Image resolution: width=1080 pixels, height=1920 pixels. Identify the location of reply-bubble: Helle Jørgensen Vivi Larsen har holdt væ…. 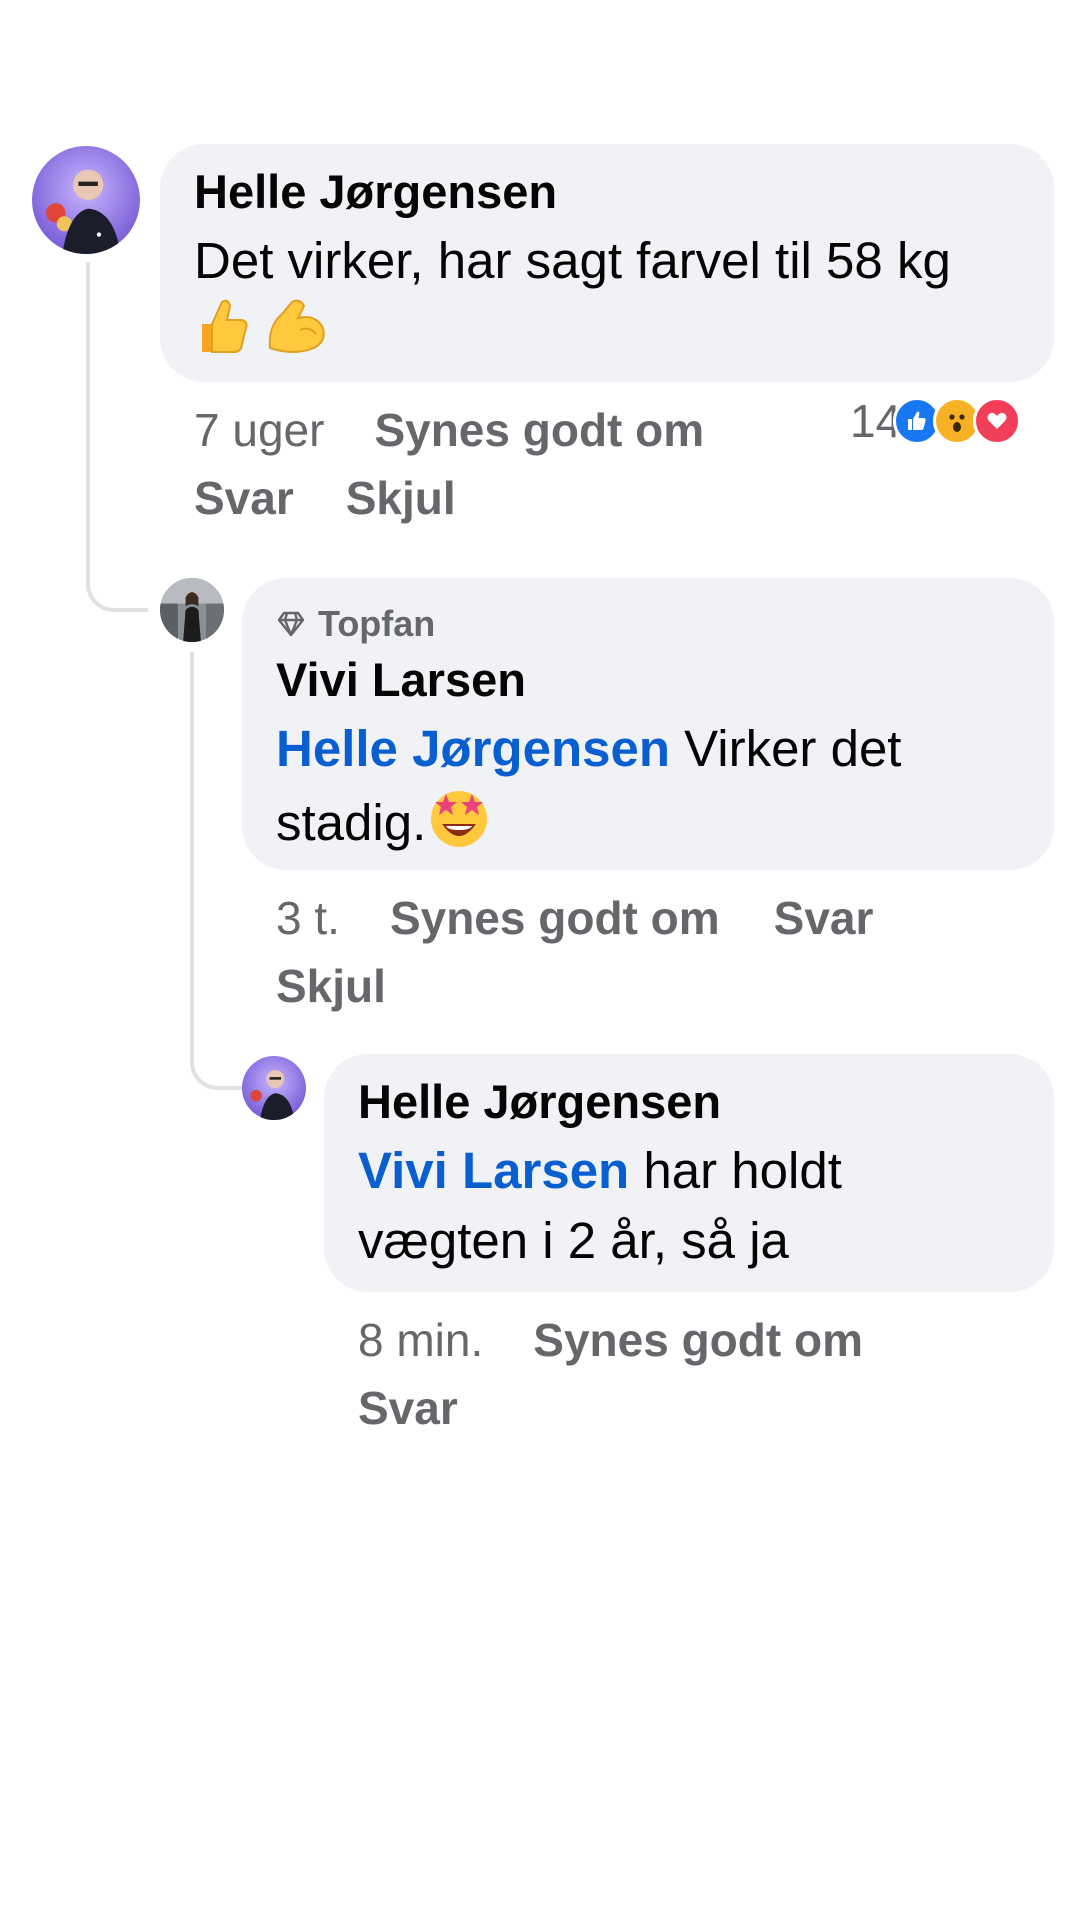
(689, 1173).